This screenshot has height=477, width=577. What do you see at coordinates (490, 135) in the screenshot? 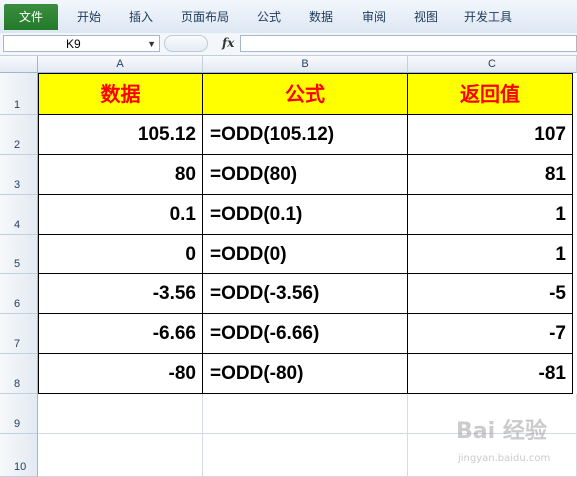
I see `cell-c2: 107` at bounding box center [490, 135].